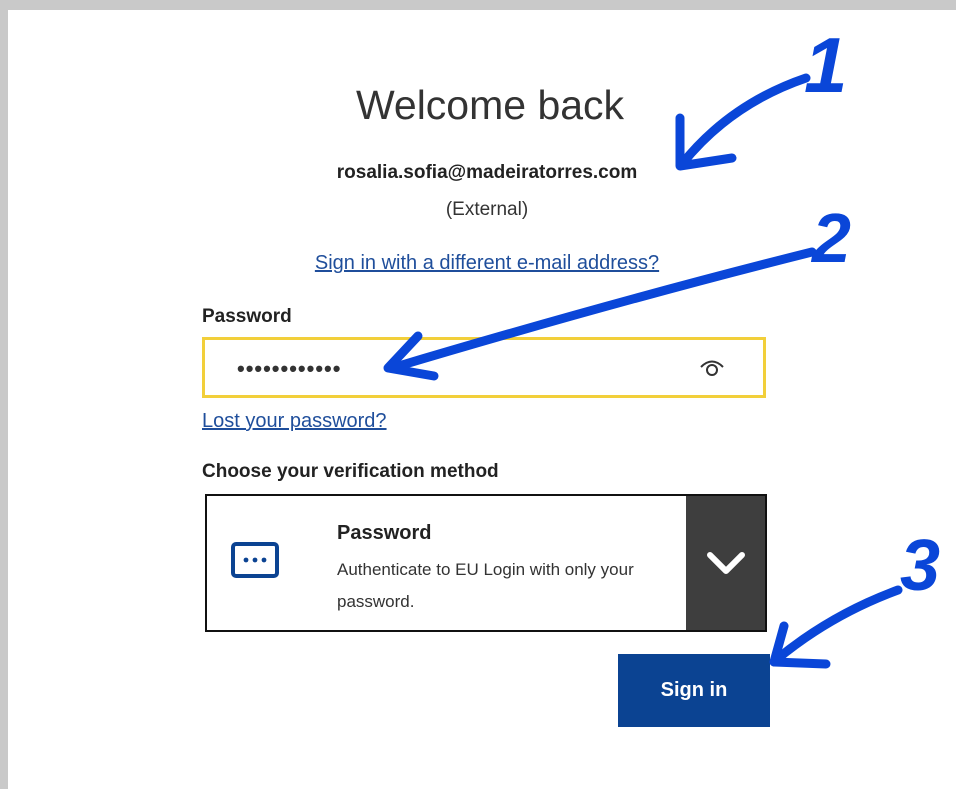 This screenshot has height=789, width=956. I want to click on user-email: rosalia.sofia@madeiratorres.com, so click(487, 172).